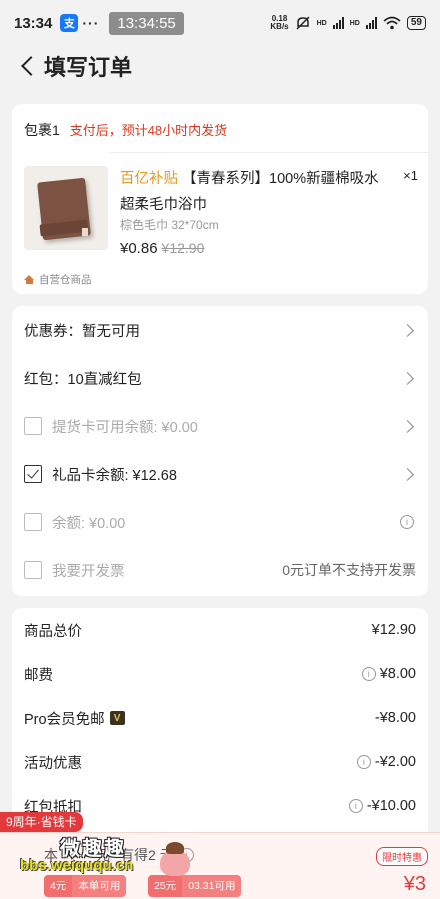  Describe the element at coordinates (148, 130) in the screenshot. I see `delivery-note: 支付后，预计48小时内发货` at that location.